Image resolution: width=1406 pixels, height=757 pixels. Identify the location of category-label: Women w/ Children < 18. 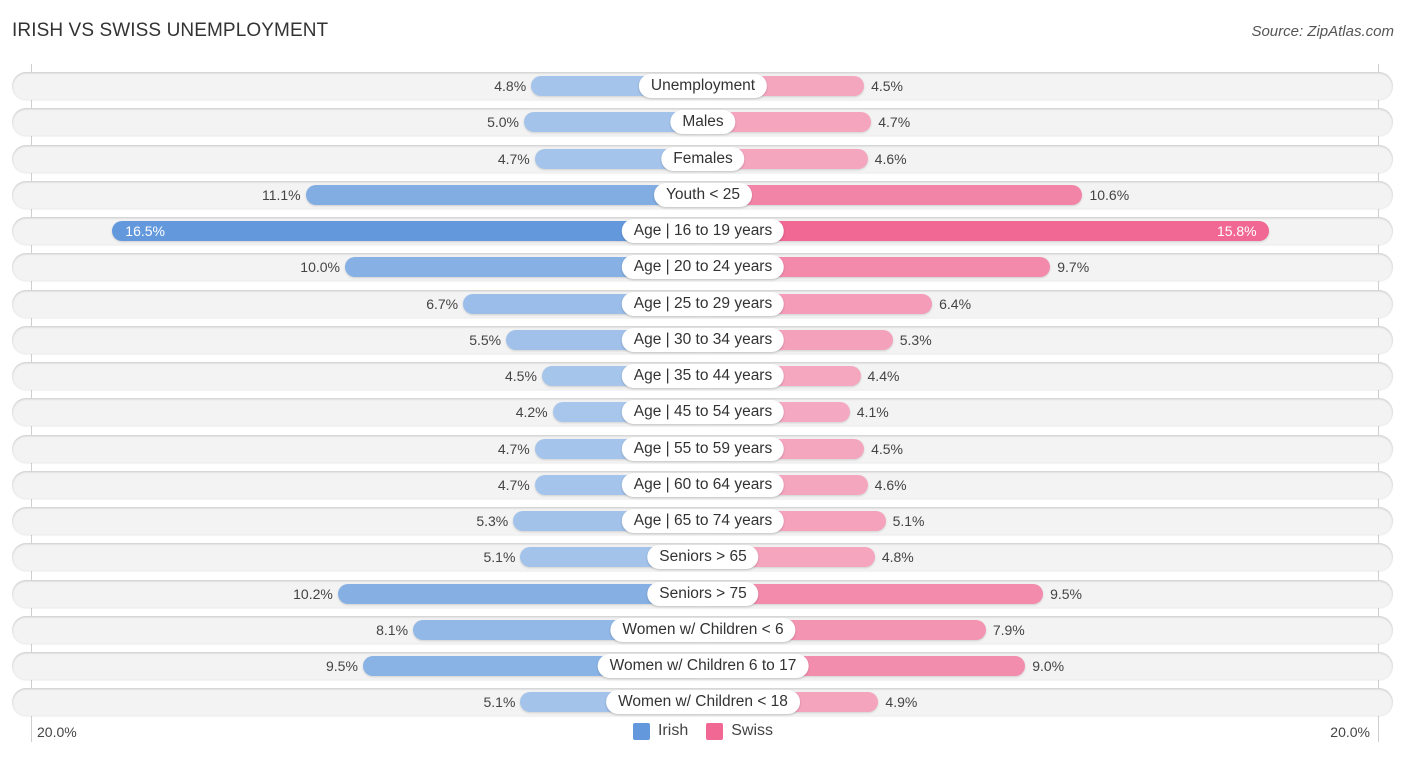
(703, 702).